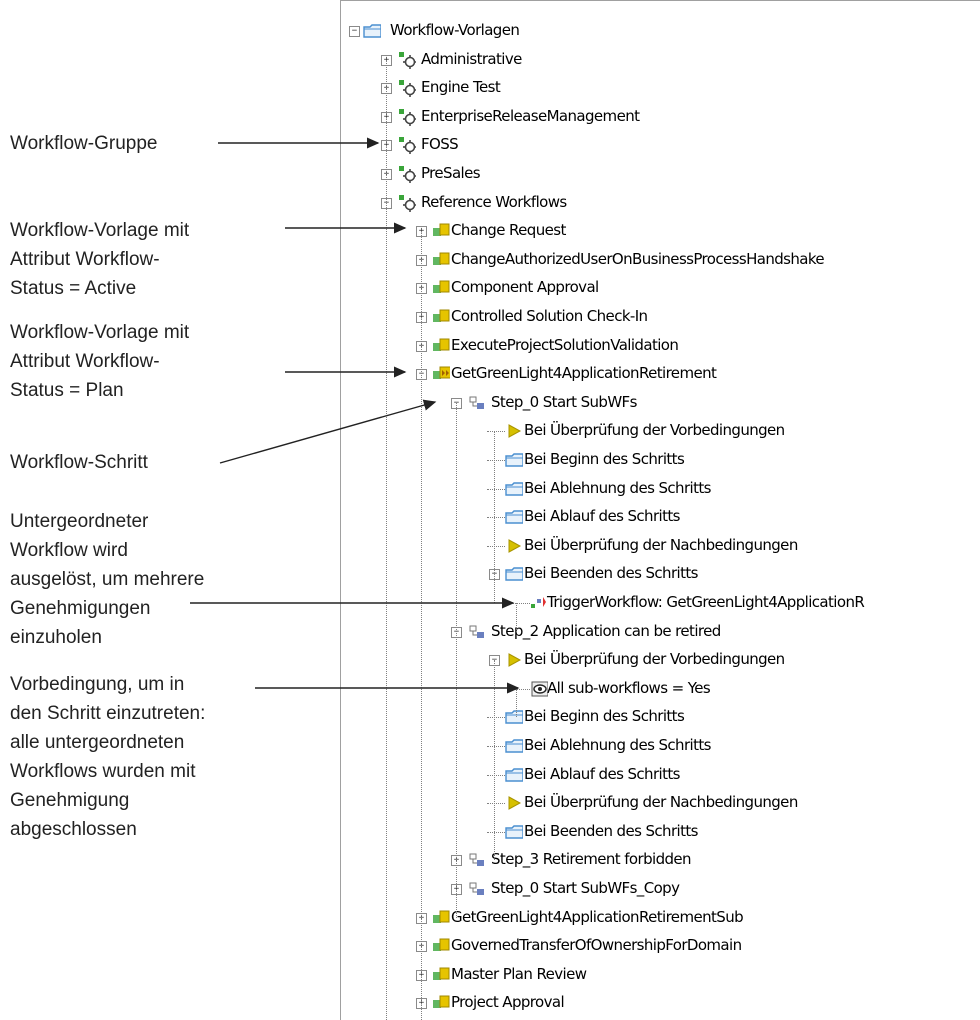 This screenshot has width=980, height=1020. What do you see at coordinates (514, 660) in the screenshot?
I see `play-icon` at bounding box center [514, 660].